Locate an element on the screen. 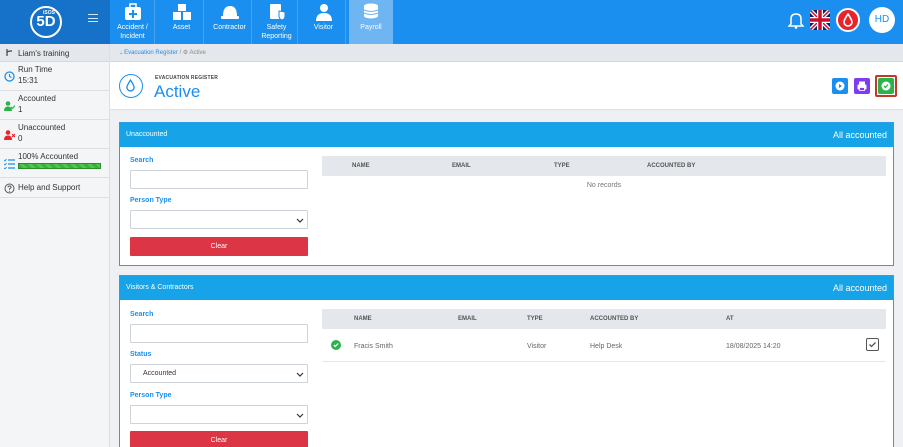 Image resolution: width=903 pixels, height=447 pixels. check-circle-icon is located at coordinates (886, 86).